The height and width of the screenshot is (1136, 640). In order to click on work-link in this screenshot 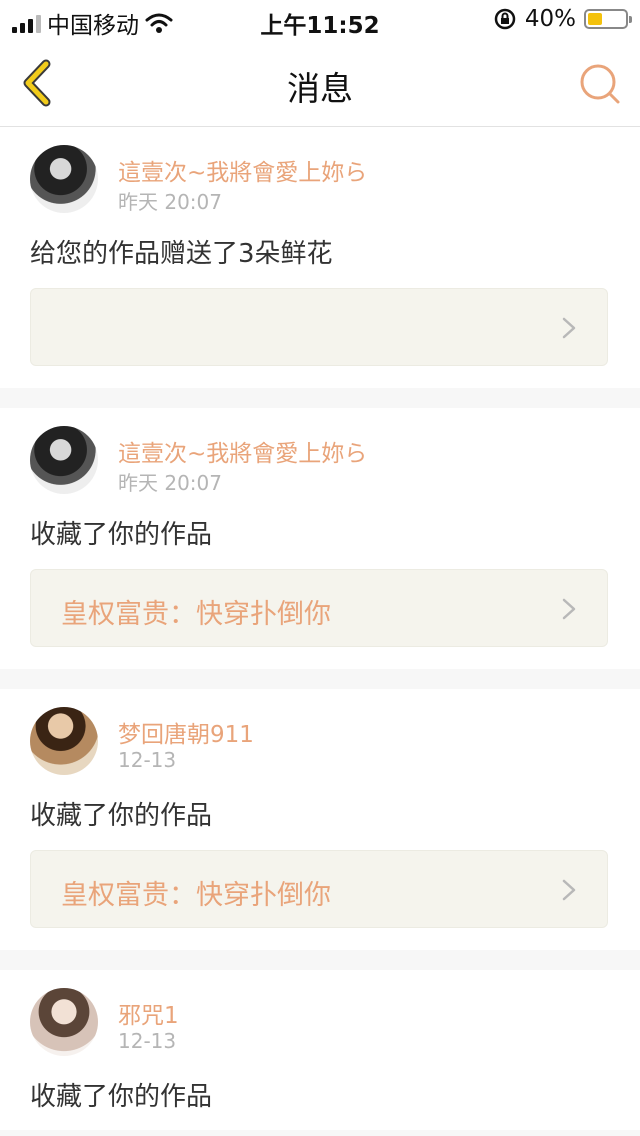, I will do `click(319, 327)`.